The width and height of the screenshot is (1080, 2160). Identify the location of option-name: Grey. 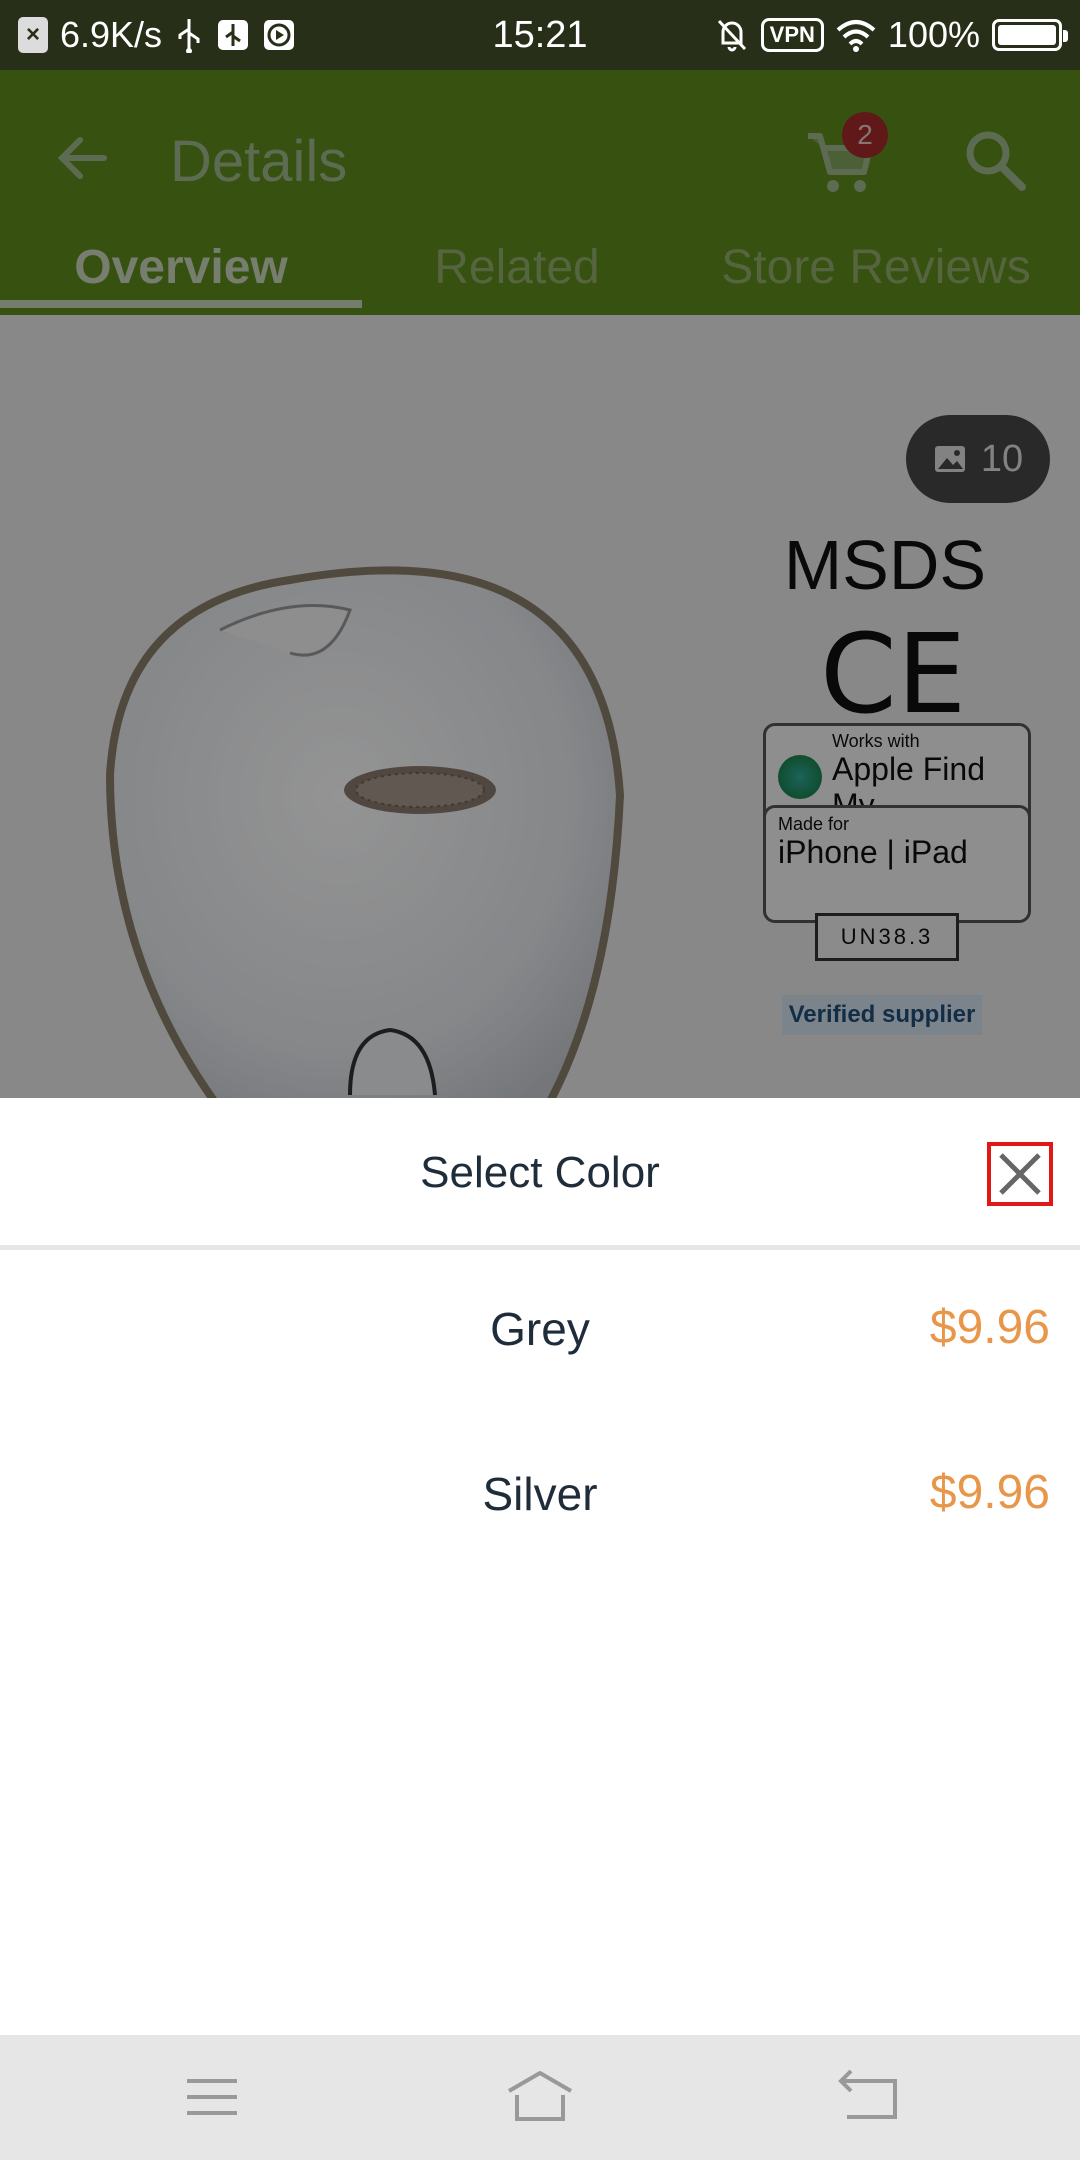
(540, 1329).